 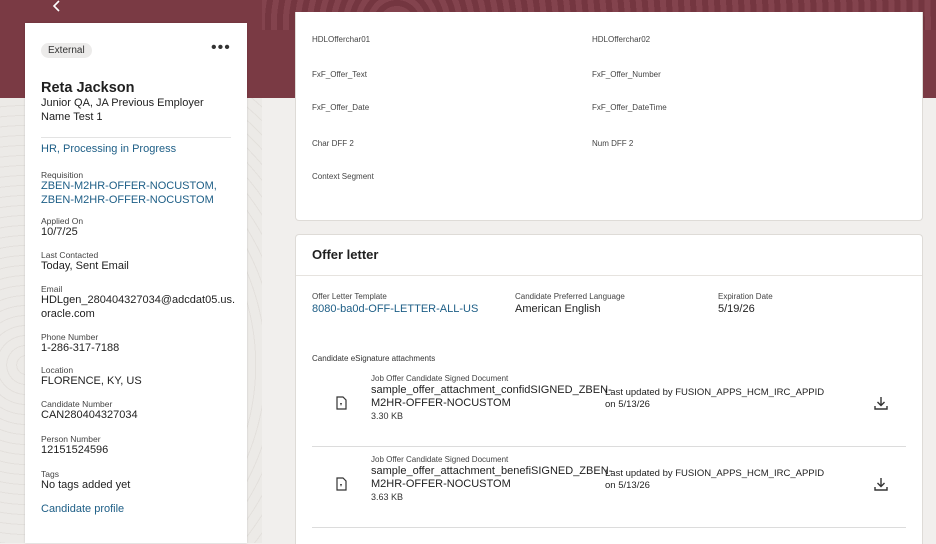 What do you see at coordinates (736, 309) in the screenshot?
I see `field-value: 5/19/26` at bounding box center [736, 309].